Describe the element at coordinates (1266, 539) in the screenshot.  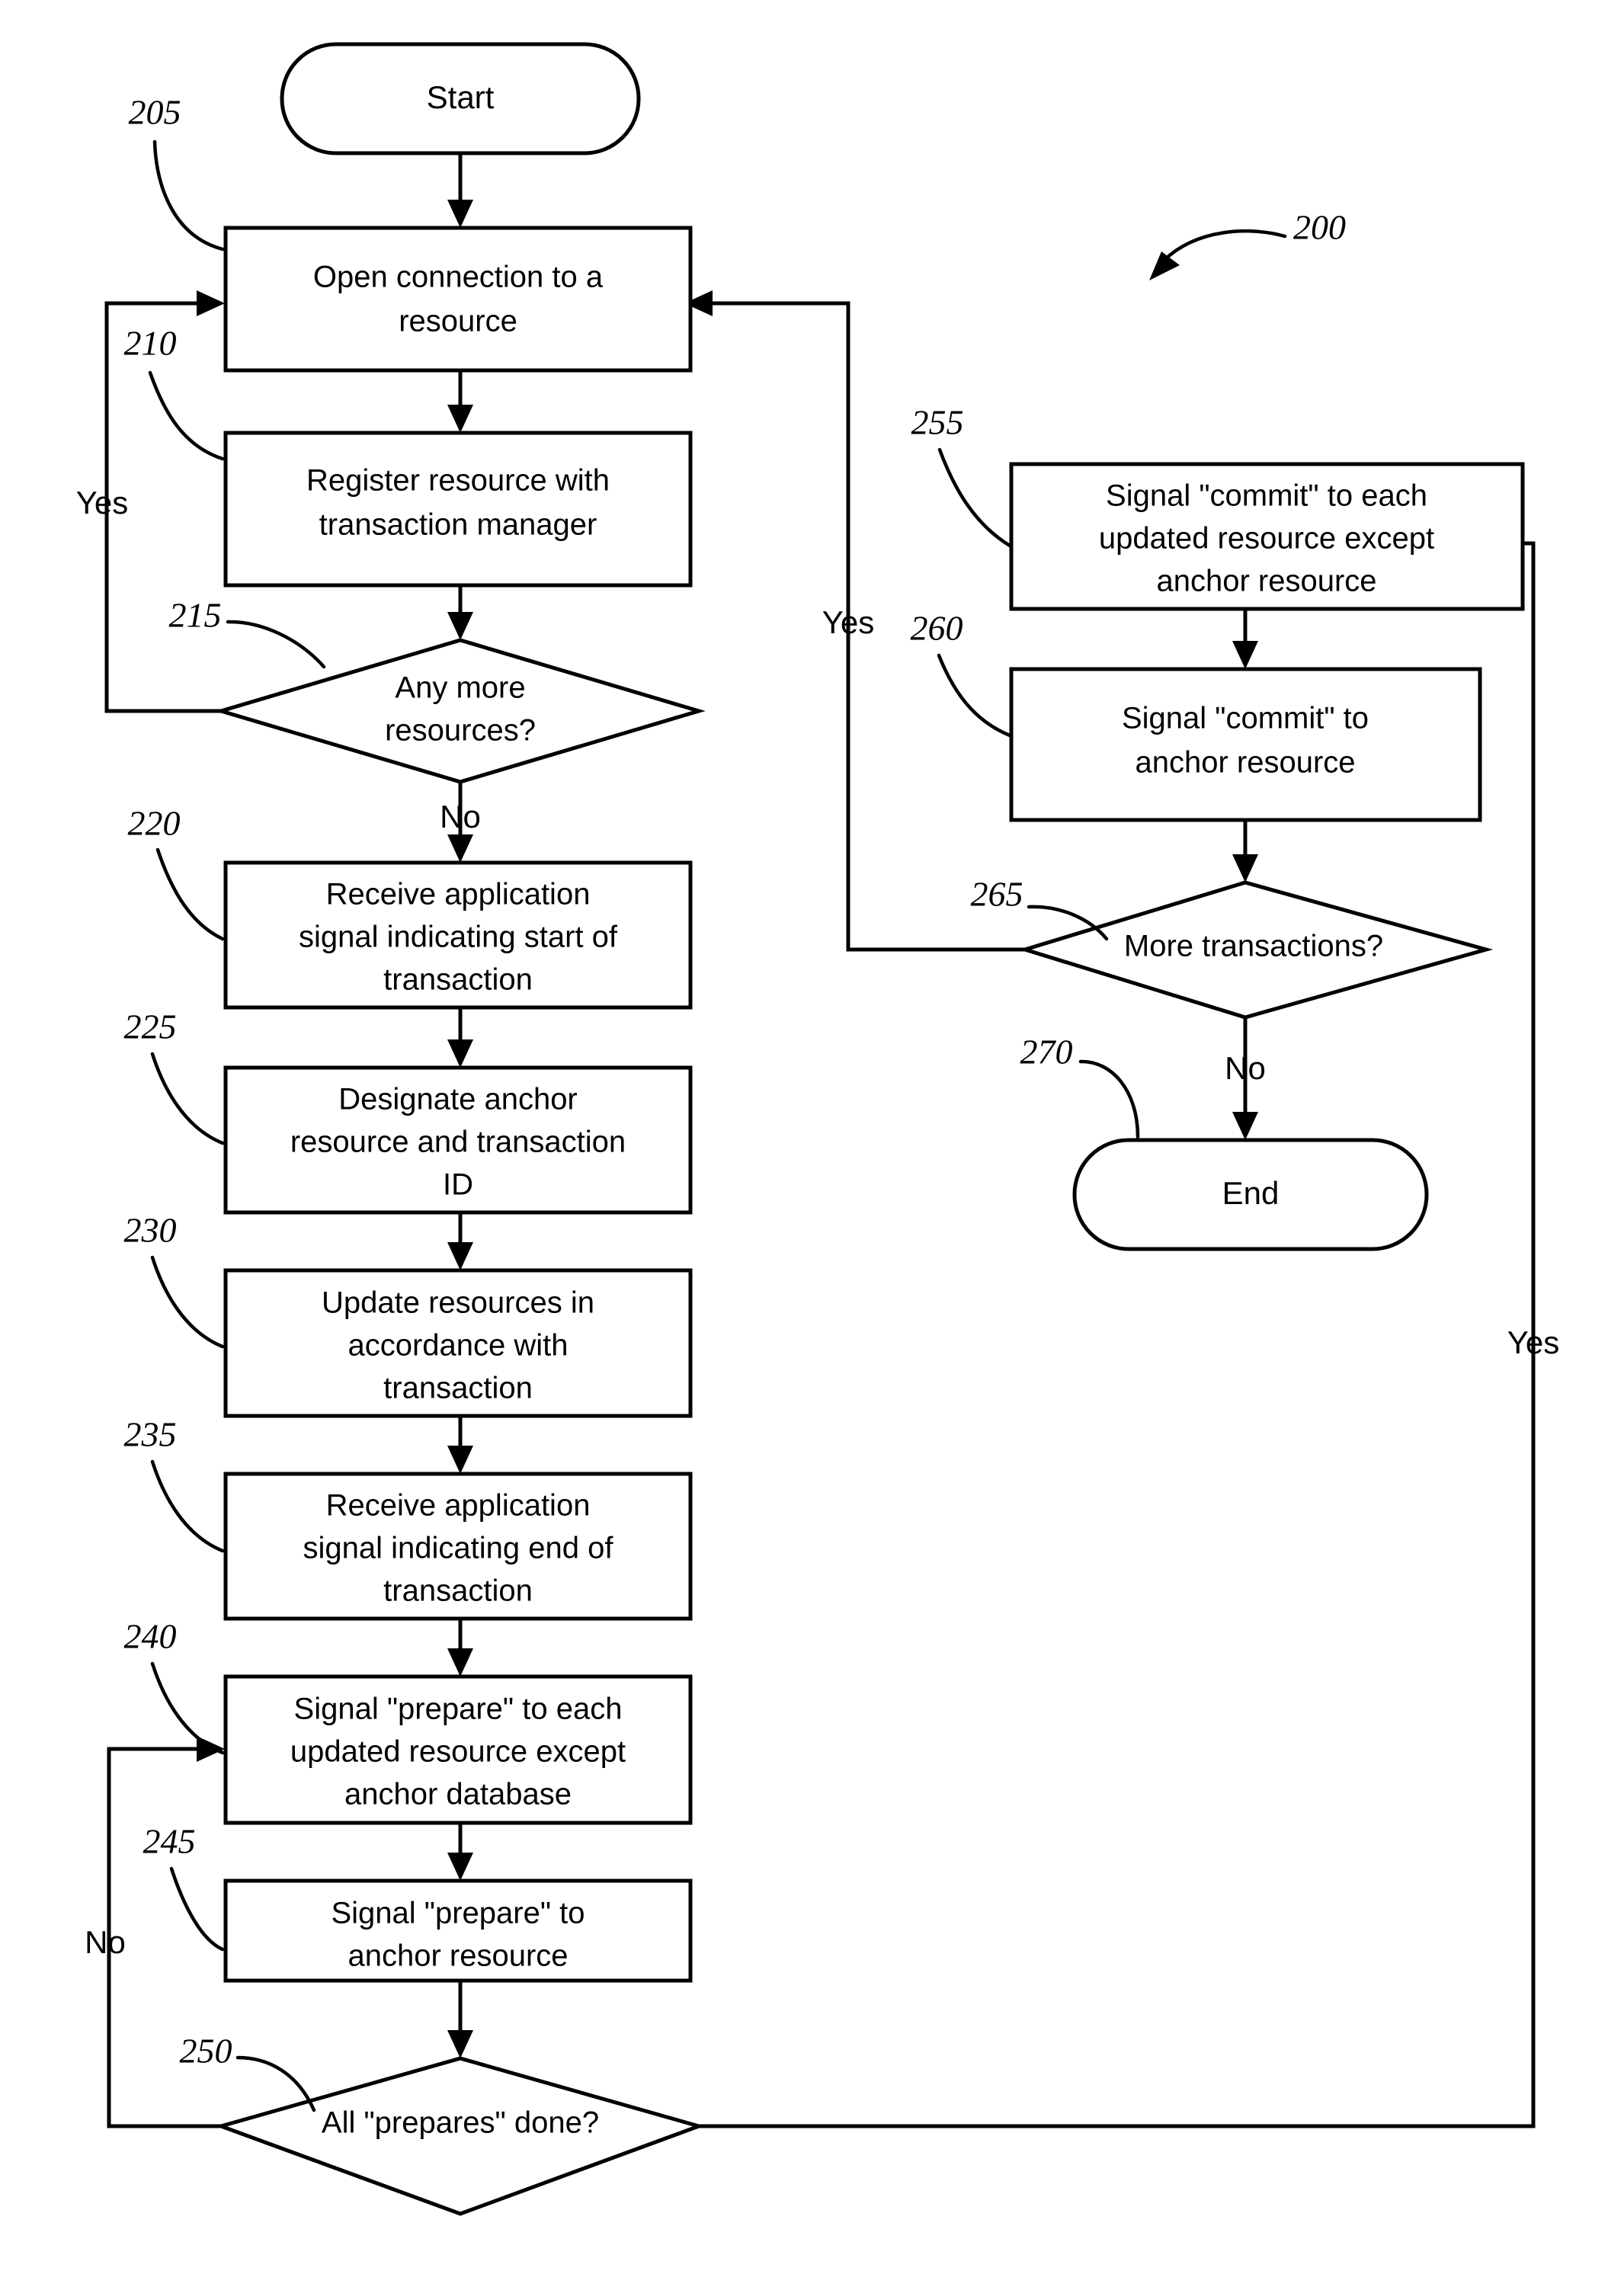
I see `node-255-line2: updated resource except` at that location.